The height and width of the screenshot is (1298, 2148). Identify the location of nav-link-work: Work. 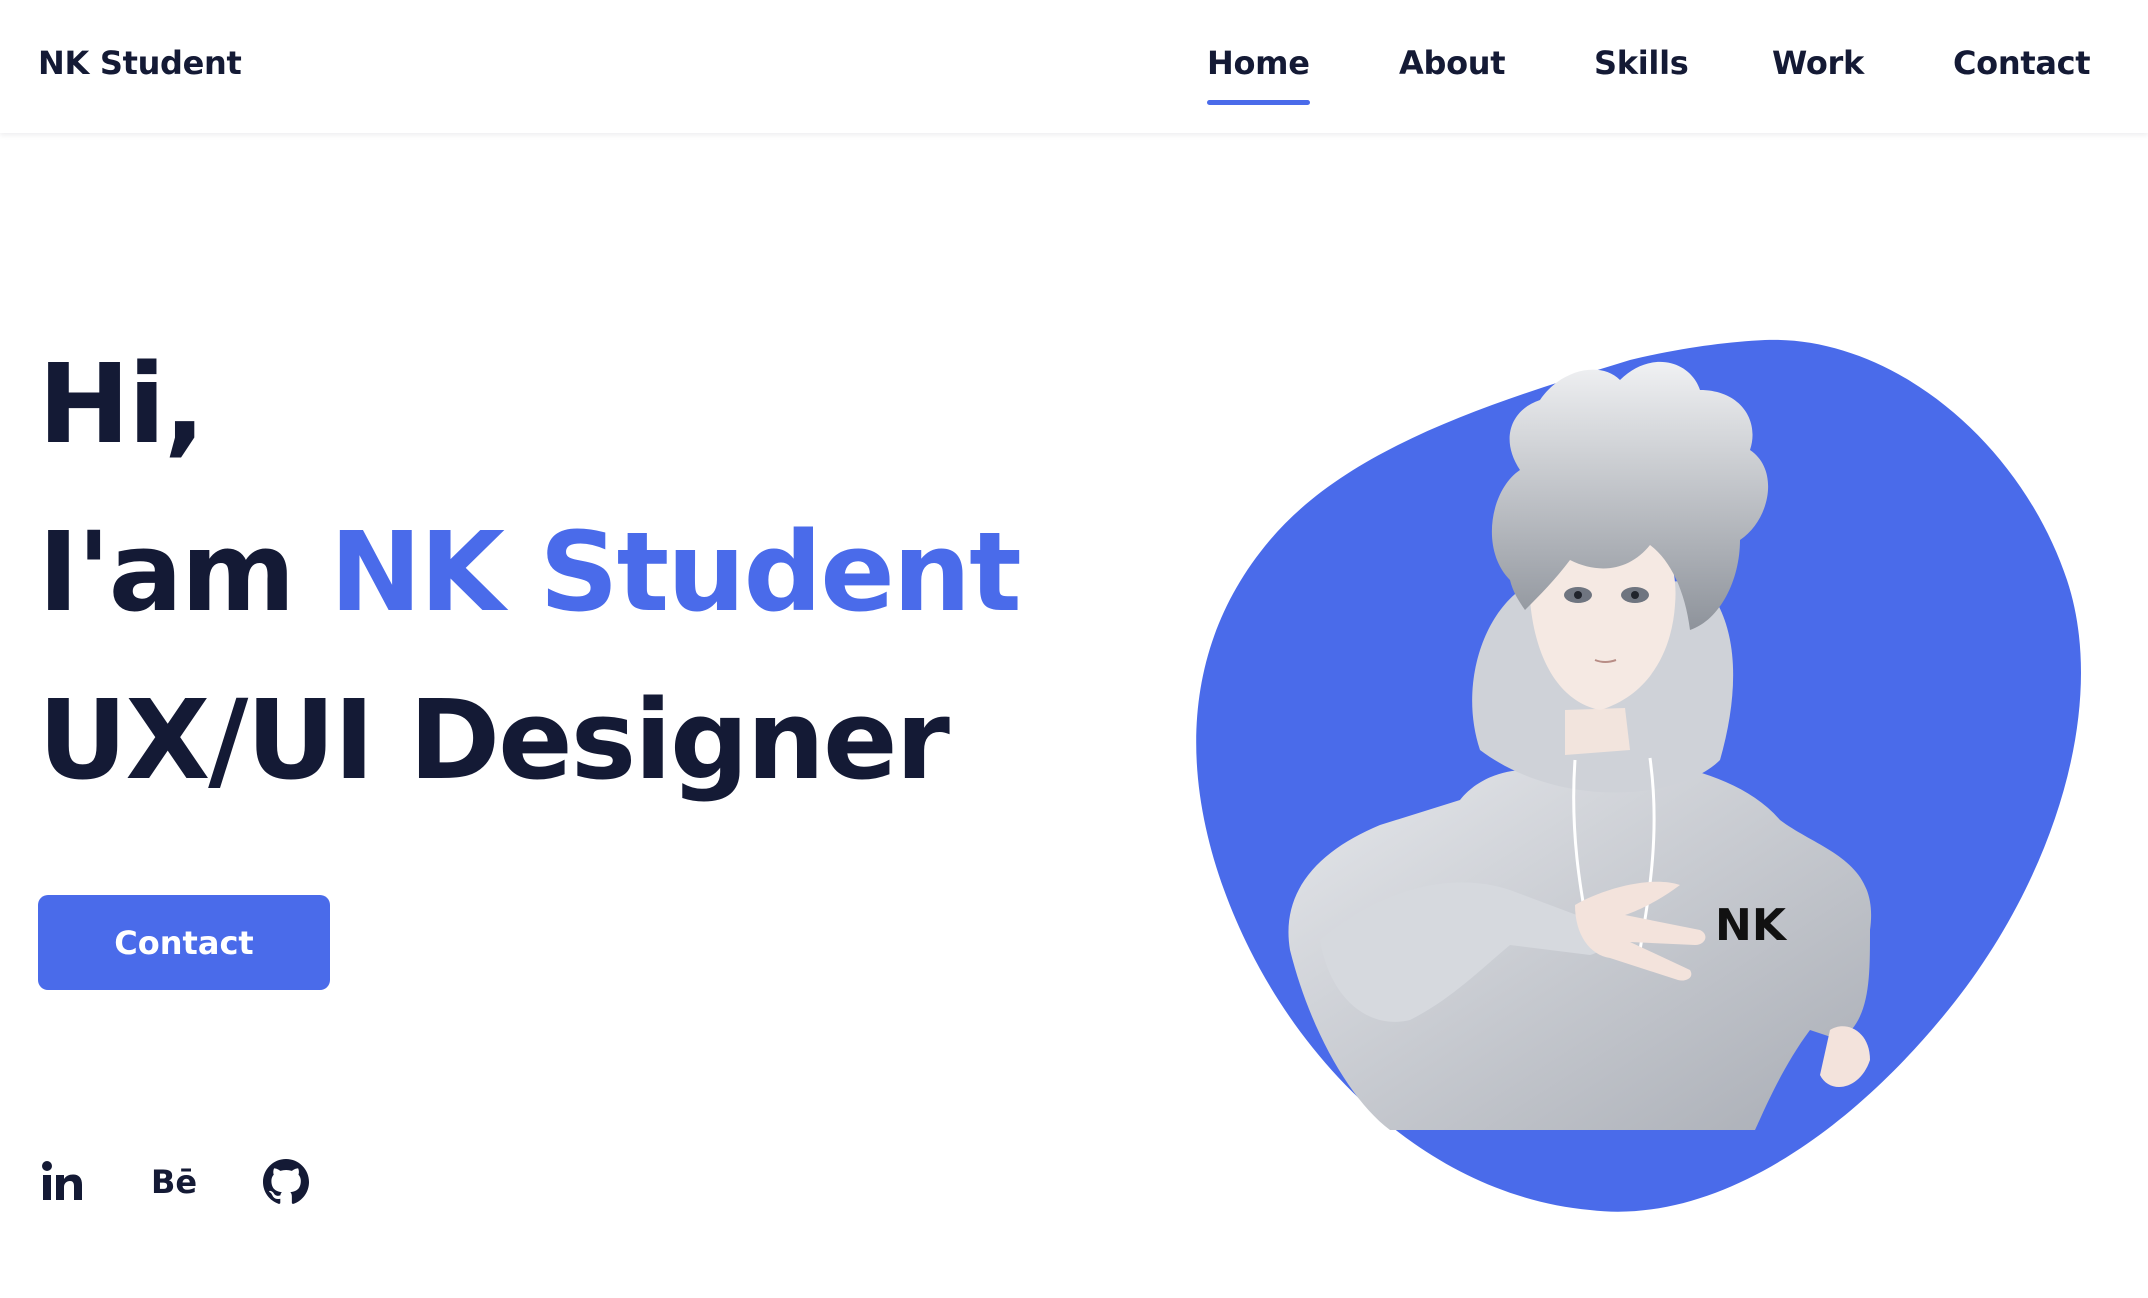
(1818, 63).